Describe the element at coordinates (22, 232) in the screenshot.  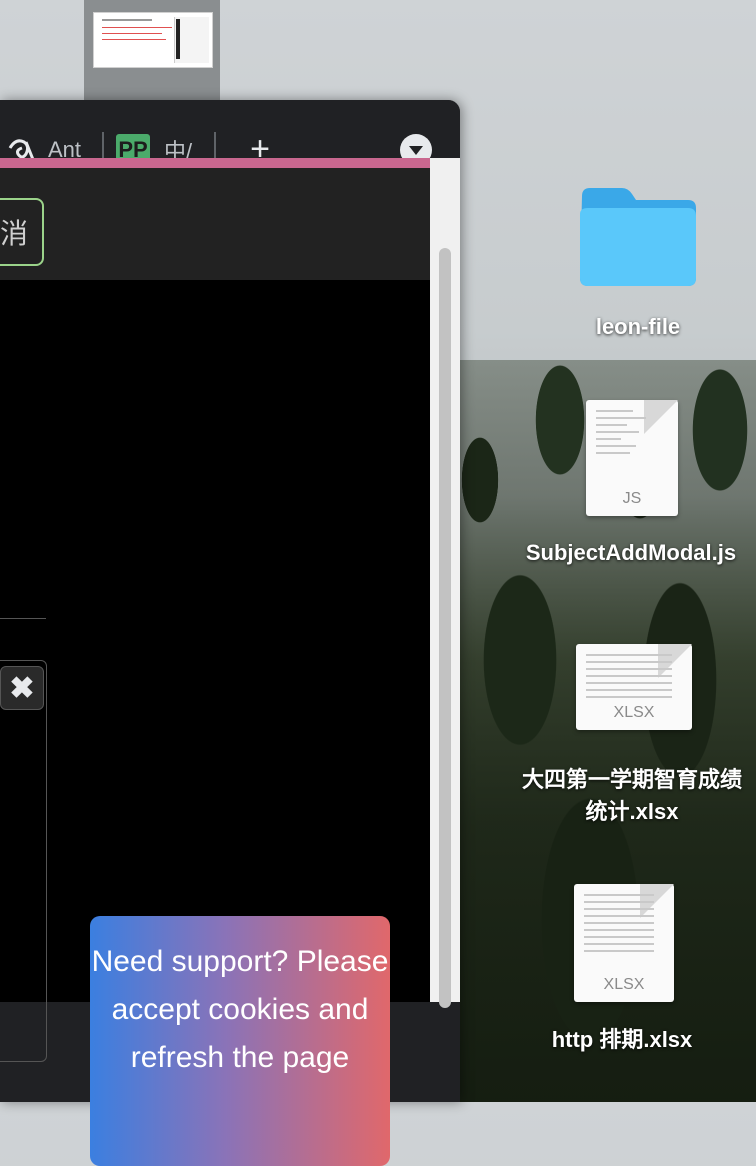
I see `cancel-button: 消` at that location.